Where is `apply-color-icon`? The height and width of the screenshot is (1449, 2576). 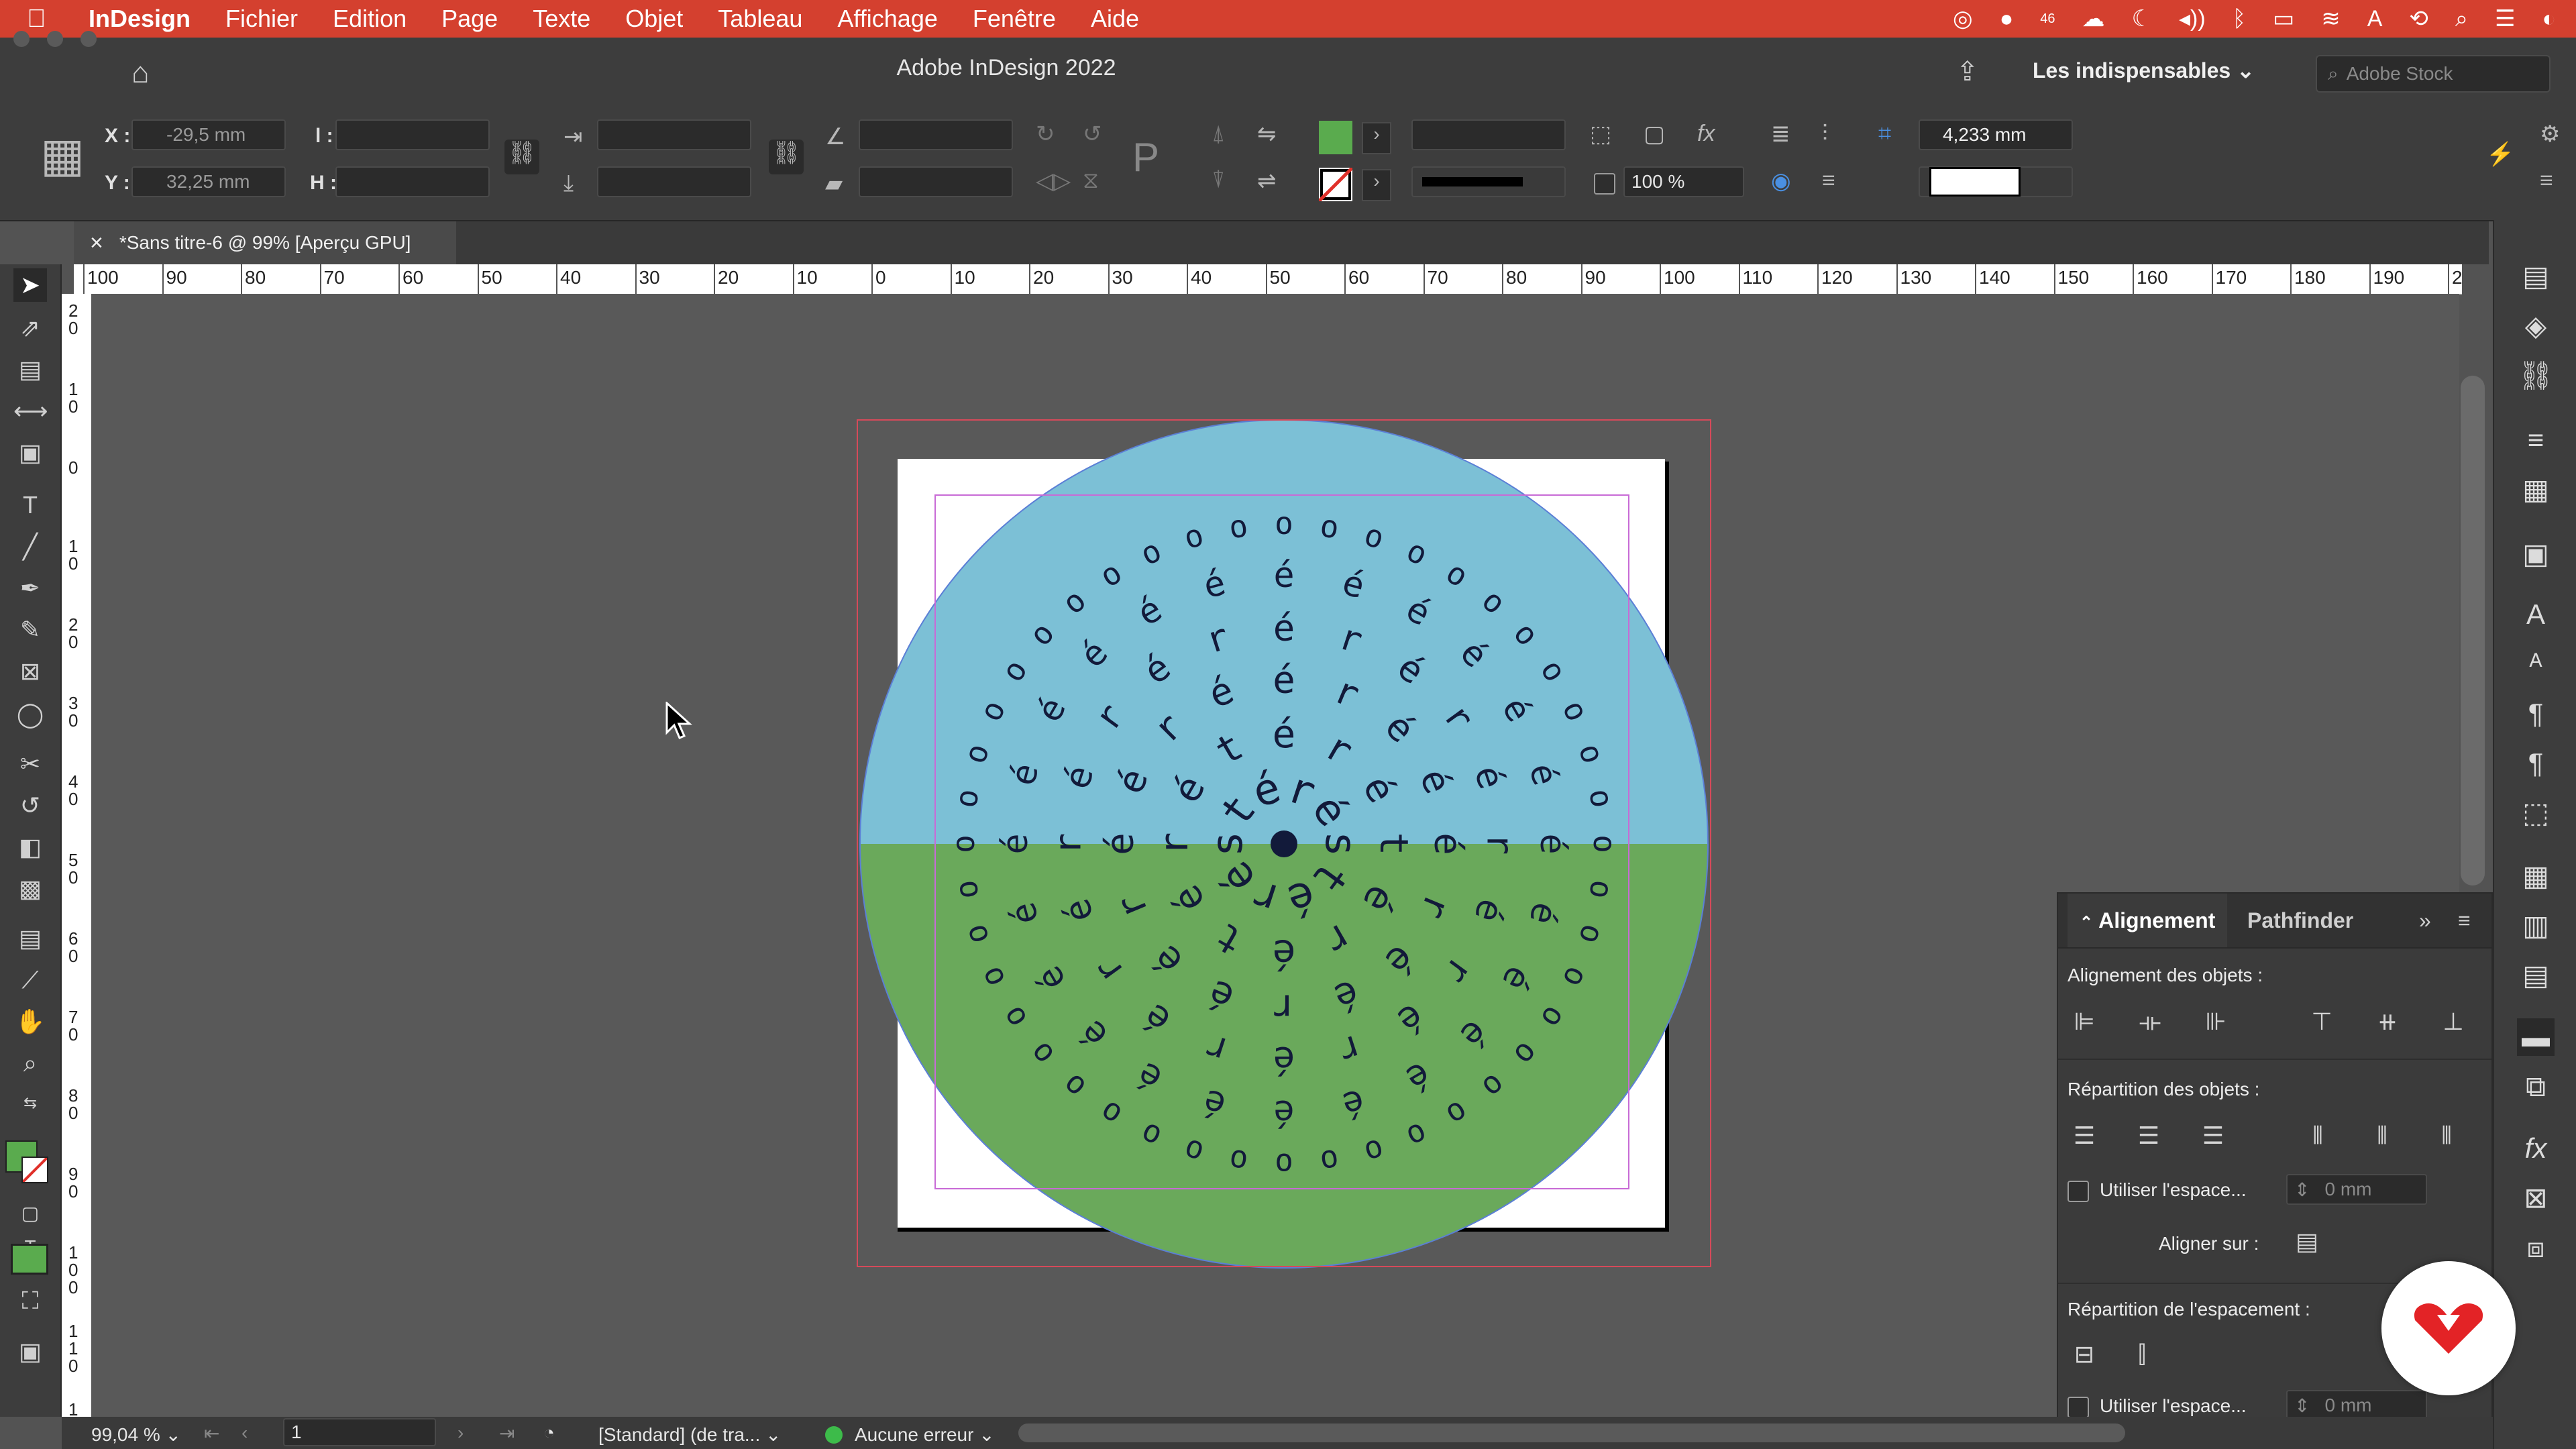 apply-color-icon is located at coordinates (29, 1259).